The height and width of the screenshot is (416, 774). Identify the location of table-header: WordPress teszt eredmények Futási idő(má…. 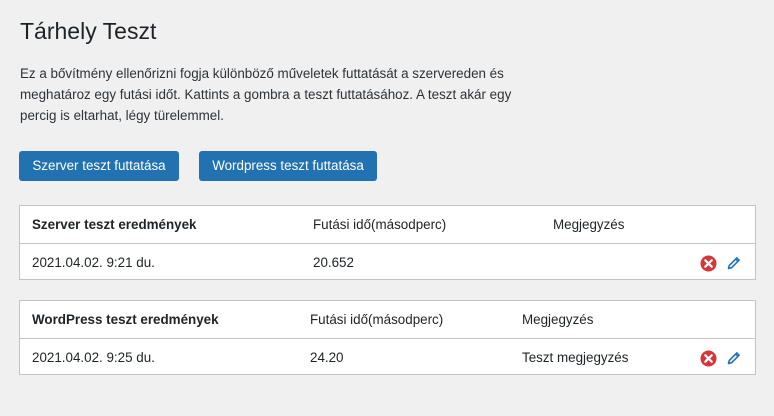
(387, 320).